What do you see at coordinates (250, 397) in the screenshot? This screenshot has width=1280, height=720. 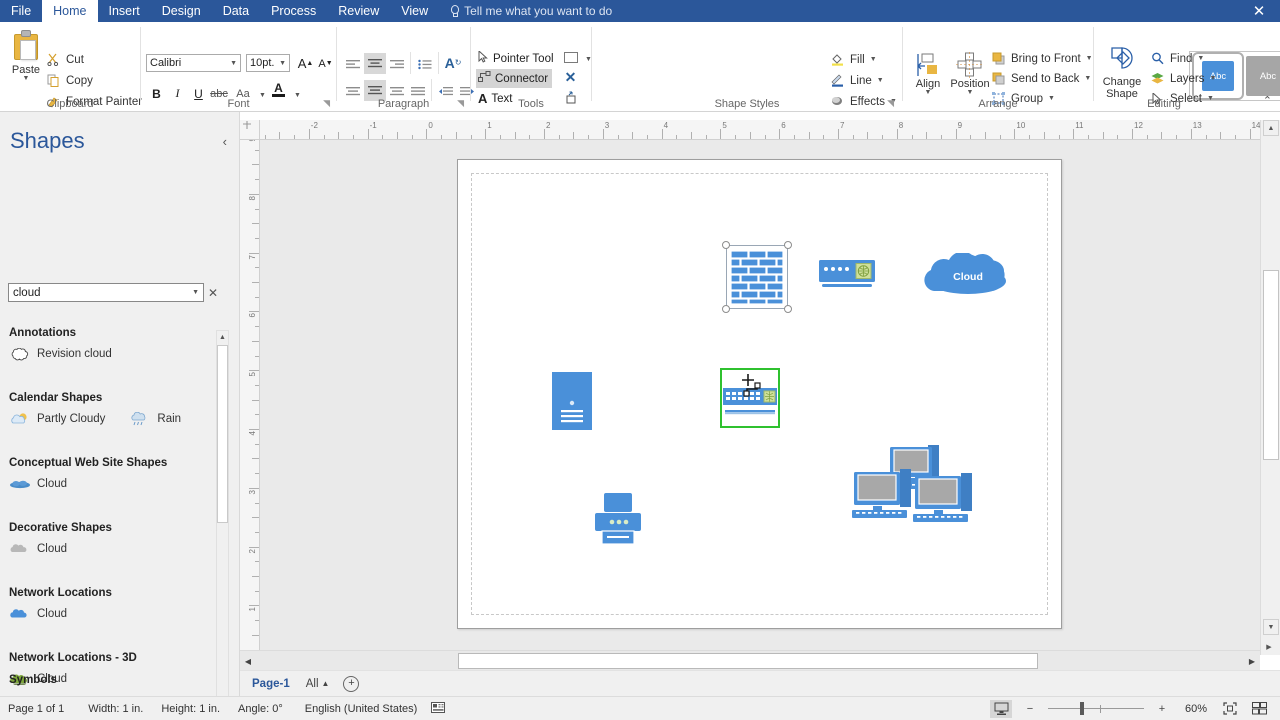 I see `vertical-ruler: 9876543210` at bounding box center [250, 397].